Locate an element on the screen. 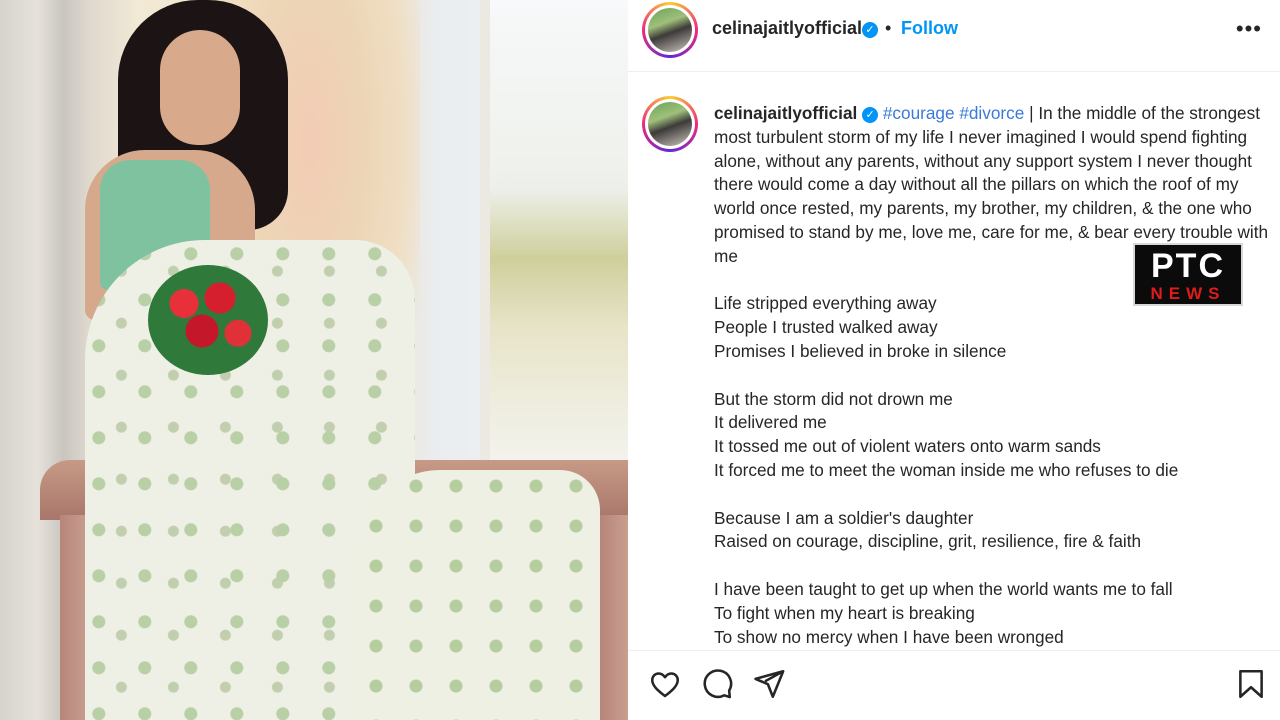  caption-line: Promises I believed in broke in silence is located at coordinates (860, 350).